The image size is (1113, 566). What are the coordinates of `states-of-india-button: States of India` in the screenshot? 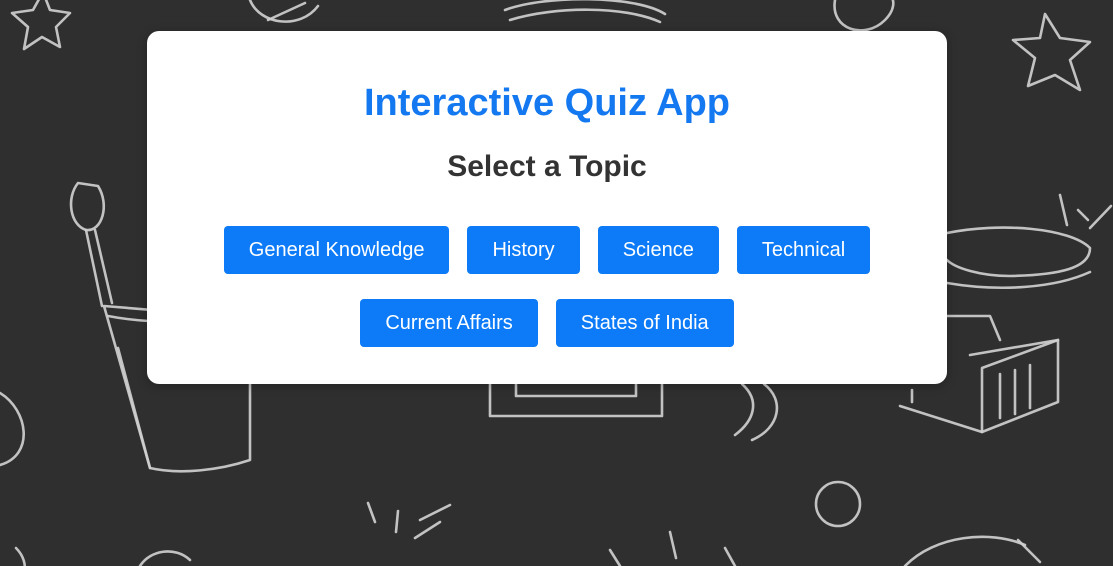 It's located at (644, 323).